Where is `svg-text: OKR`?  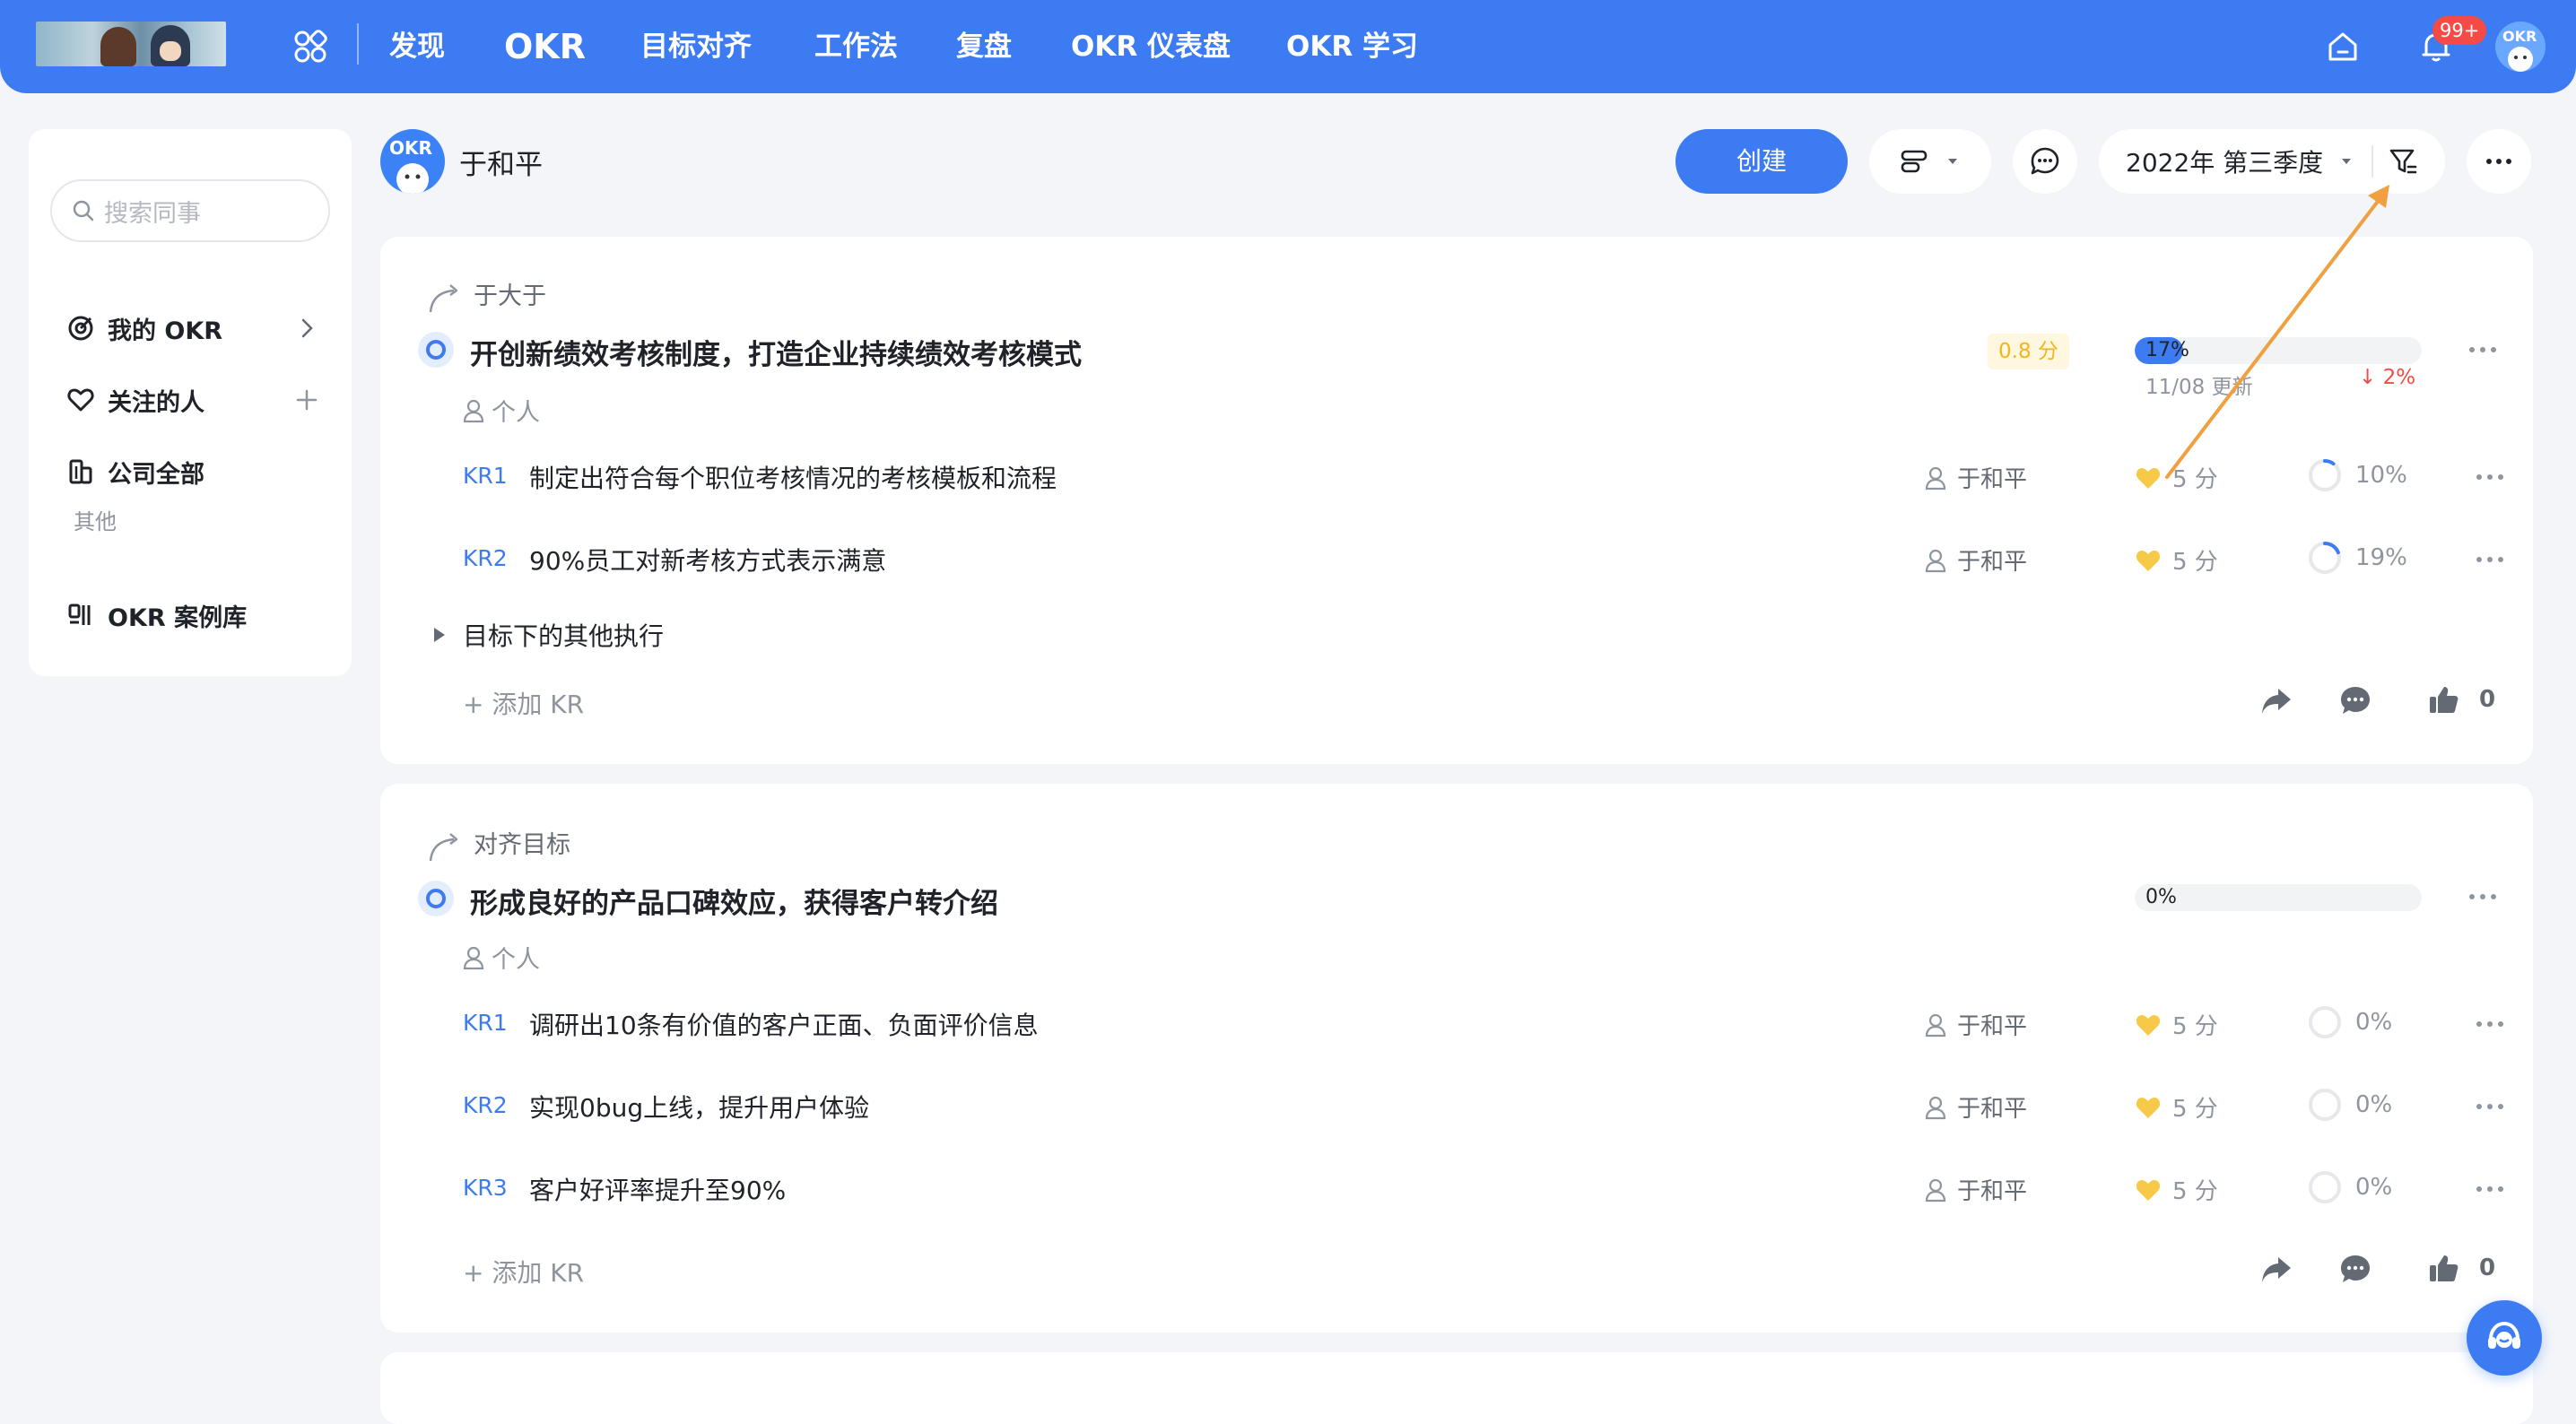 svg-text: OKR is located at coordinates (410, 148).